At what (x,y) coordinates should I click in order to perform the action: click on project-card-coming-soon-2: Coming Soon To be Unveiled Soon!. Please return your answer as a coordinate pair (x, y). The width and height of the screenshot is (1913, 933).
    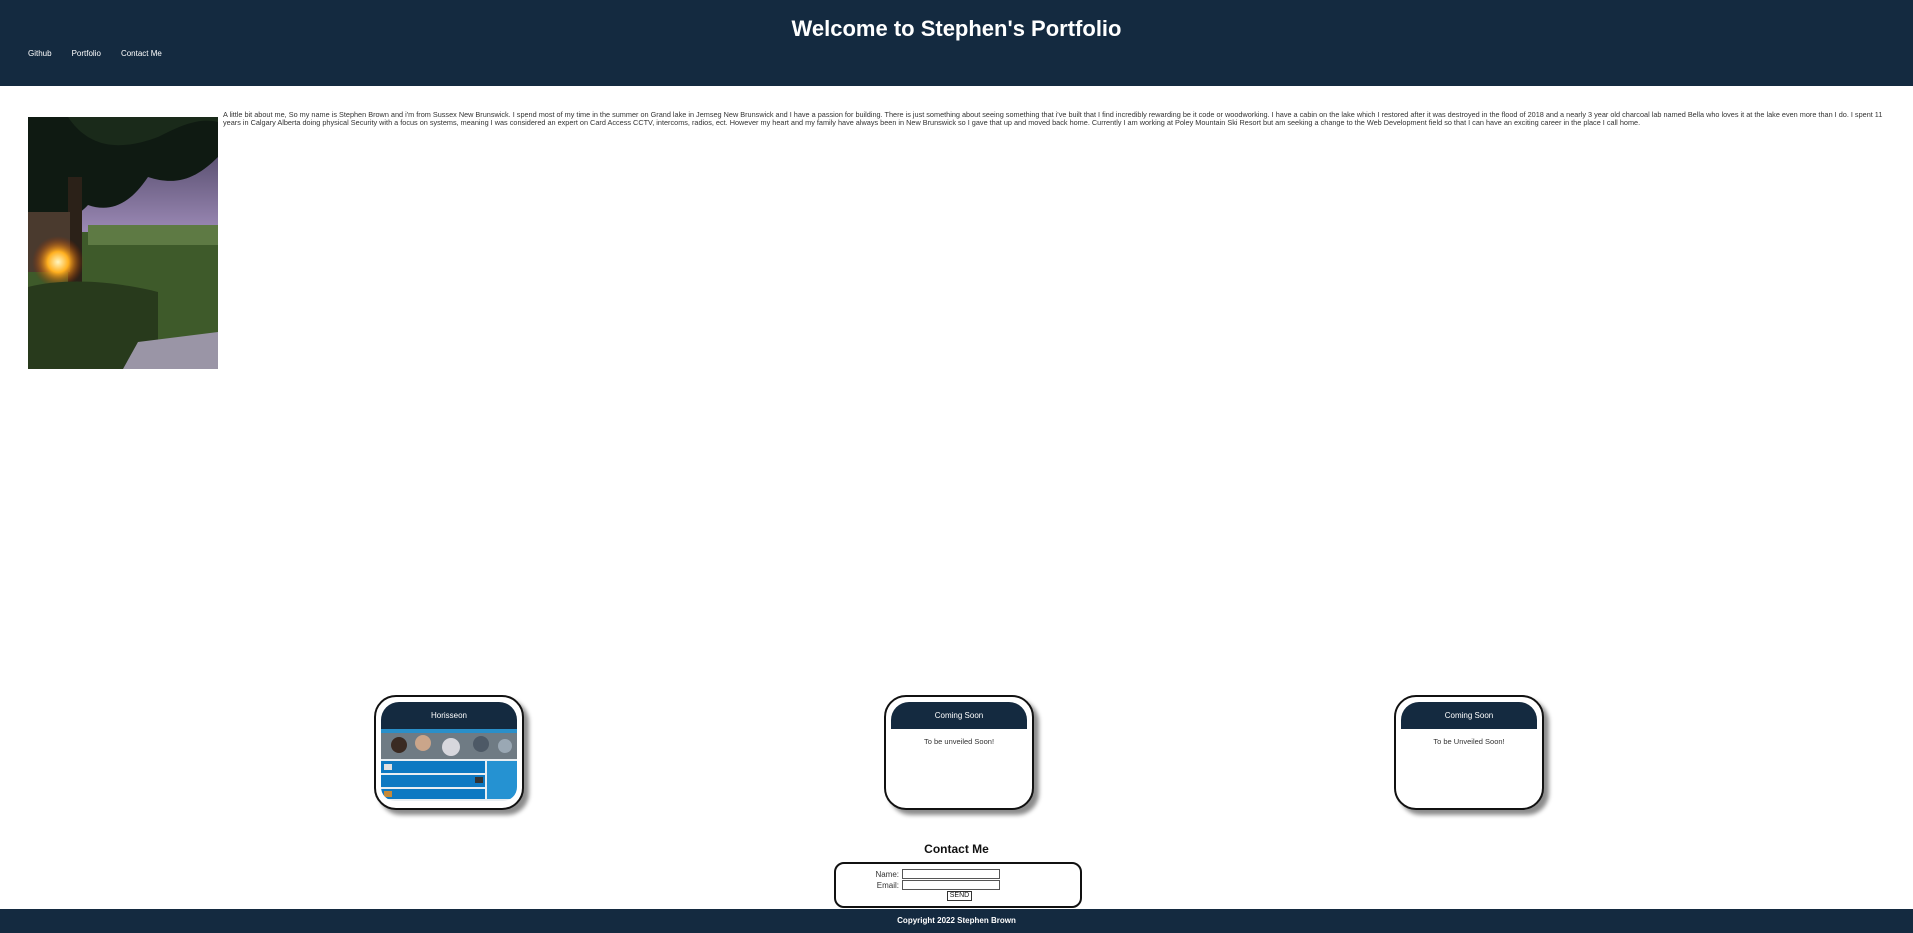
    Looking at the image, I should click on (1469, 752).